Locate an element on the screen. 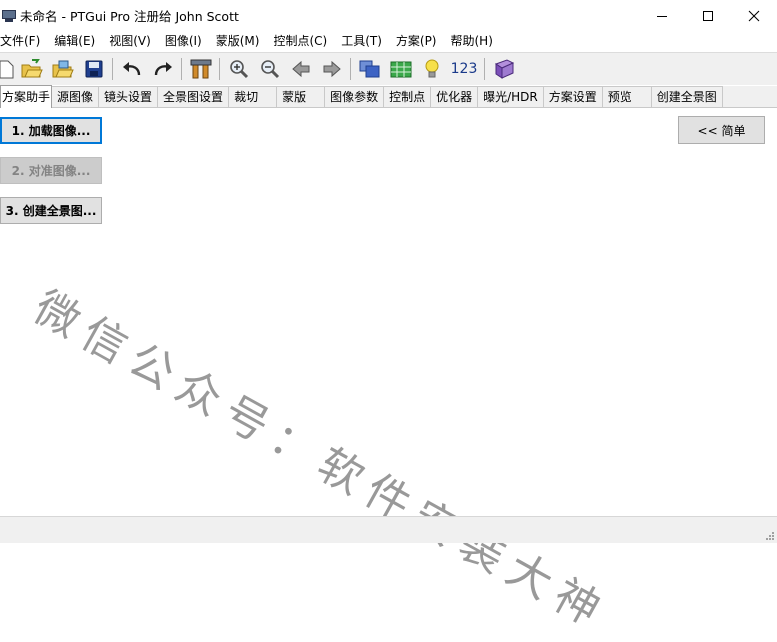  minimize-button is located at coordinates (662, 15).